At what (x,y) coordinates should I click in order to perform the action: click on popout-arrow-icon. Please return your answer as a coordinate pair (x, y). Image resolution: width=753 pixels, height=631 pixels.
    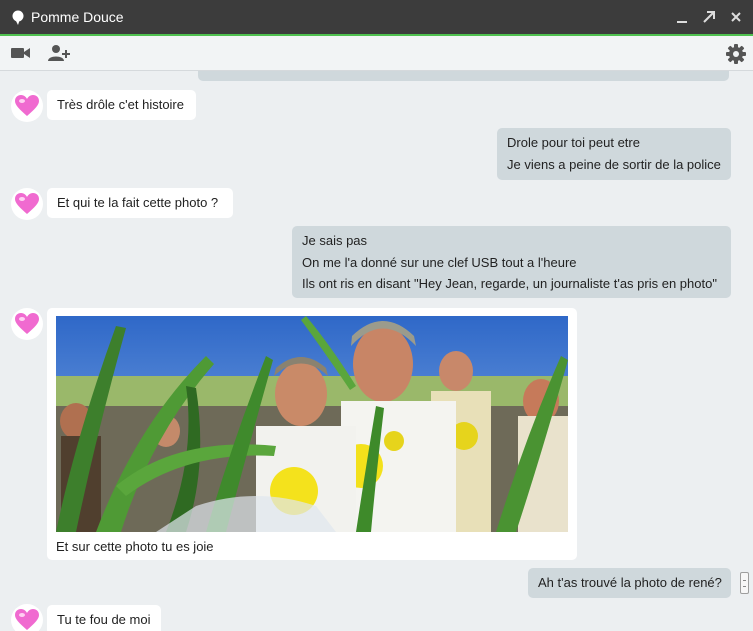
    Looking at the image, I should click on (709, 17).